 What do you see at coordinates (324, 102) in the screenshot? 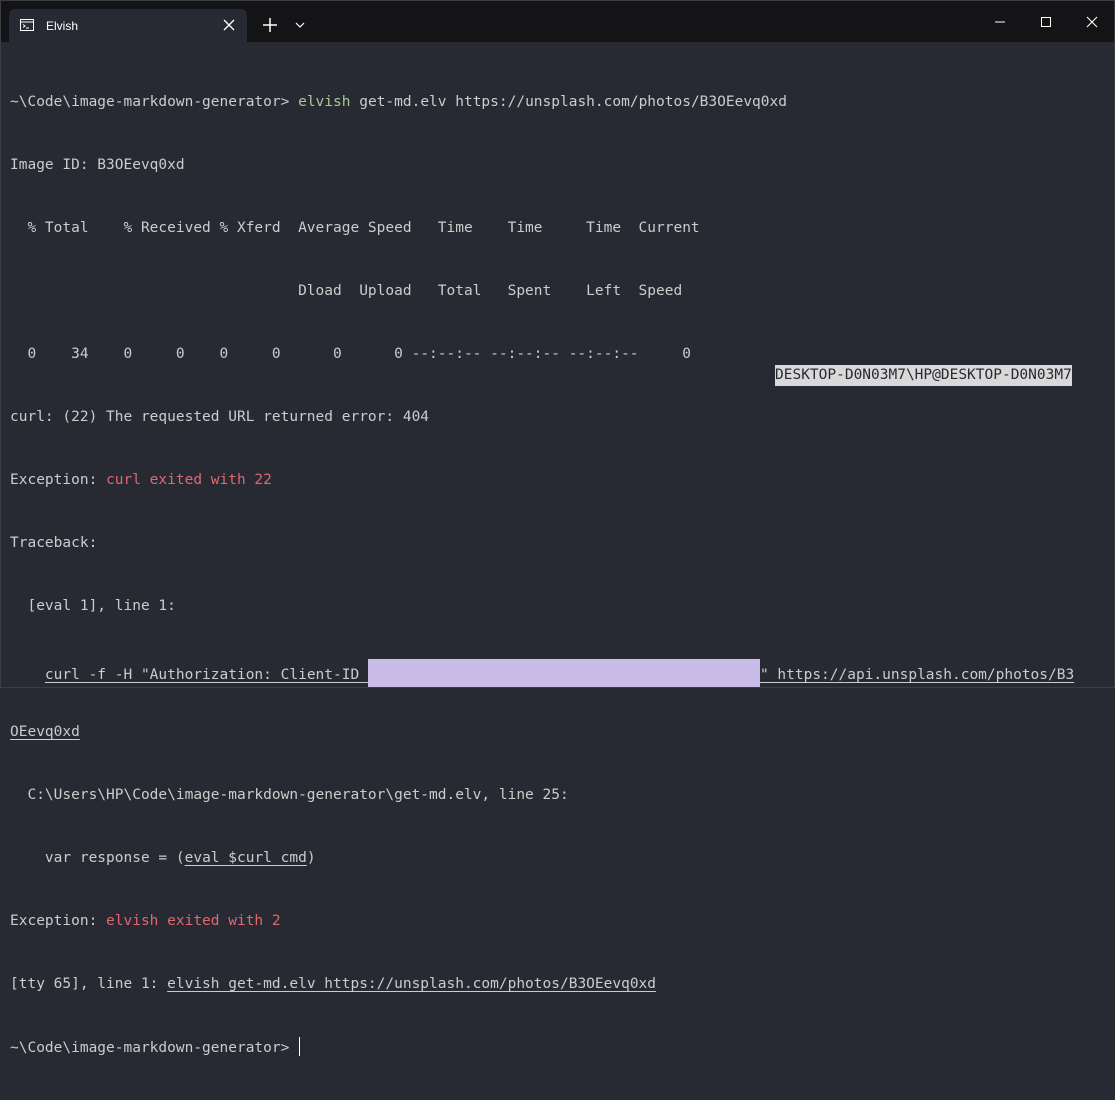
I see `command-name: elvish` at bounding box center [324, 102].